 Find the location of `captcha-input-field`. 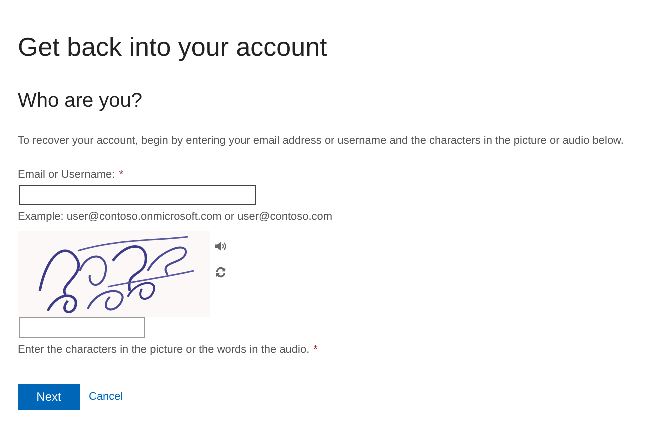

captcha-input-field is located at coordinates (82, 327).